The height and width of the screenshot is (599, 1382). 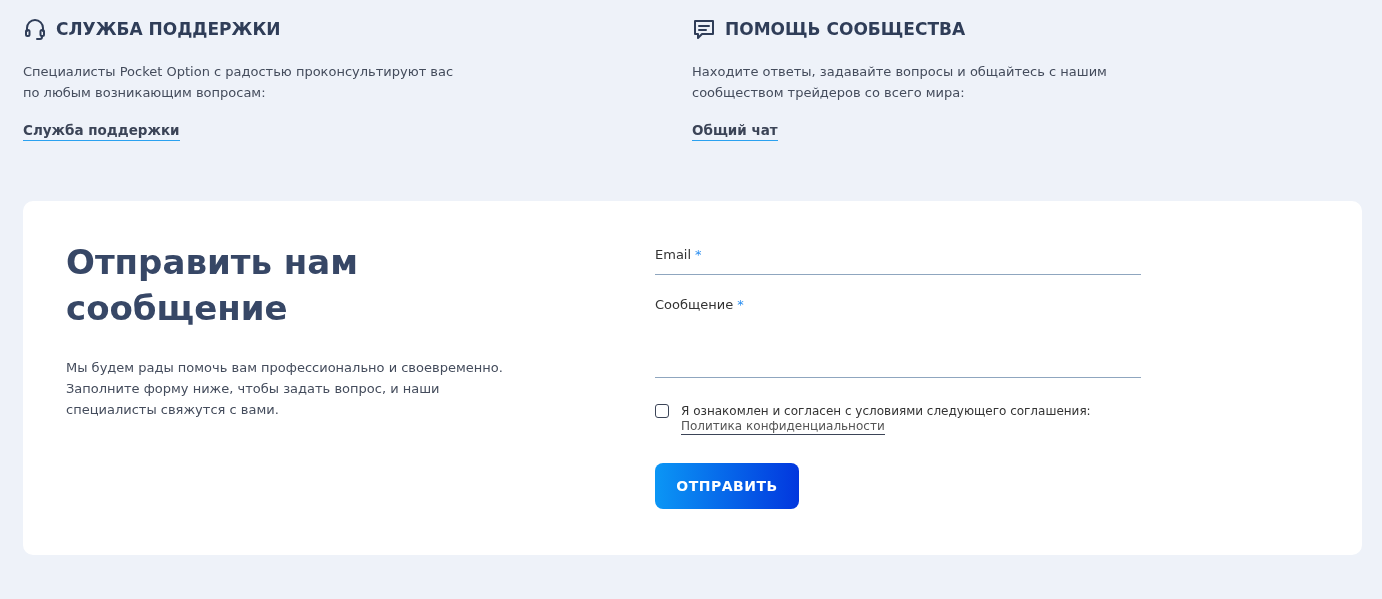 What do you see at coordinates (900, 82) in the screenshot?
I see `section-description: Находите ответы, задавайте вопросы и общайтесь с нашим сообществом трейдеров со всего мира:` at bounding box center [900, 82].